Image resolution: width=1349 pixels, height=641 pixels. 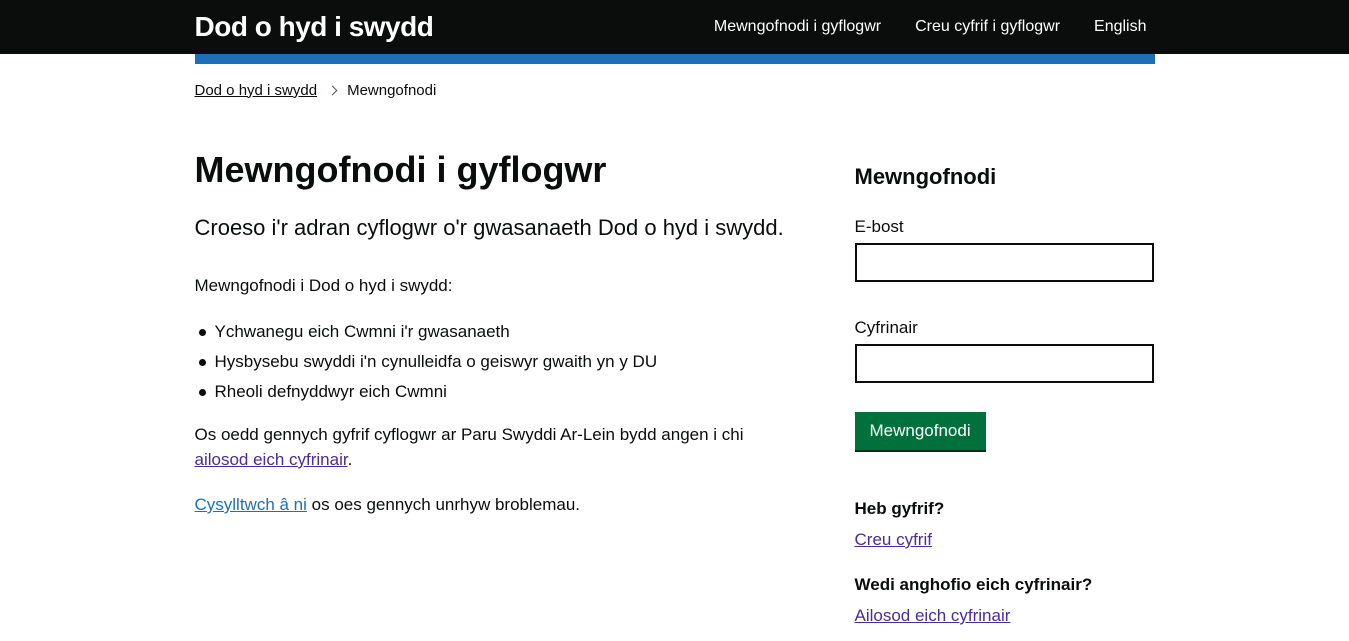 What do you see at coordinates (1004, 262) in the screenshot?
I see `email-field` at bounding box center [1004, 262].